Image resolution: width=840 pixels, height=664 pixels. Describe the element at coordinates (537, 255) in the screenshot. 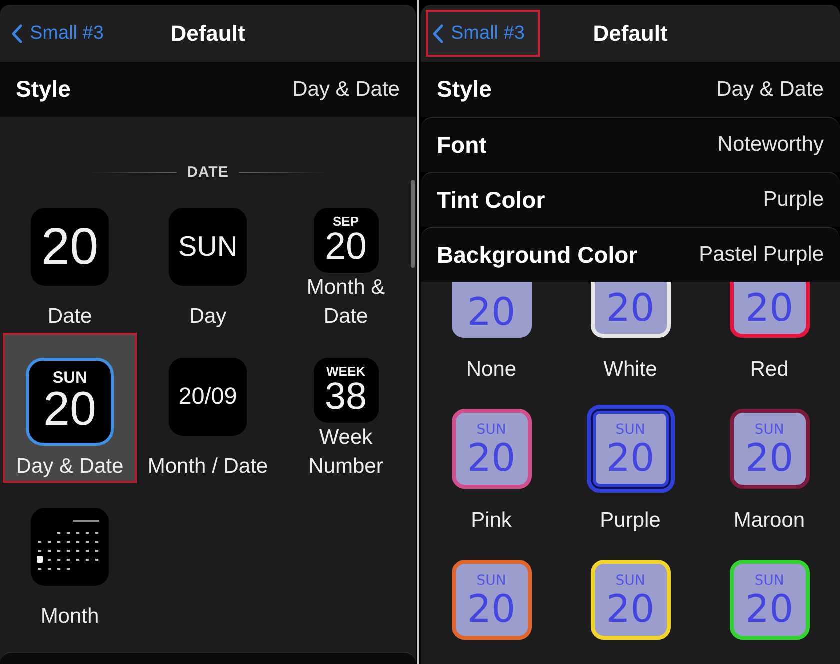

I see `row-label: Background Color` at that location.